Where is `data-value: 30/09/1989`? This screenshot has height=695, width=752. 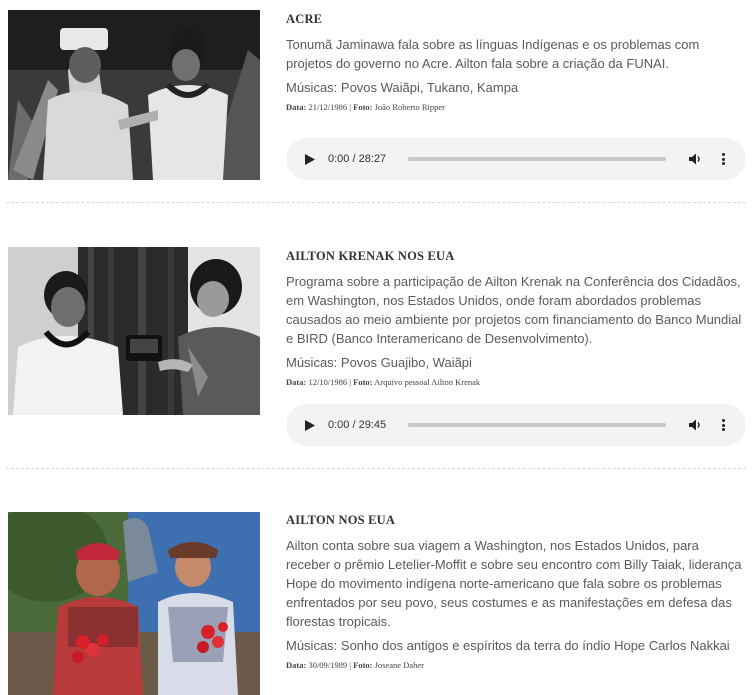
data-value: 30/09/1989 is located at coordinates (328, 665).